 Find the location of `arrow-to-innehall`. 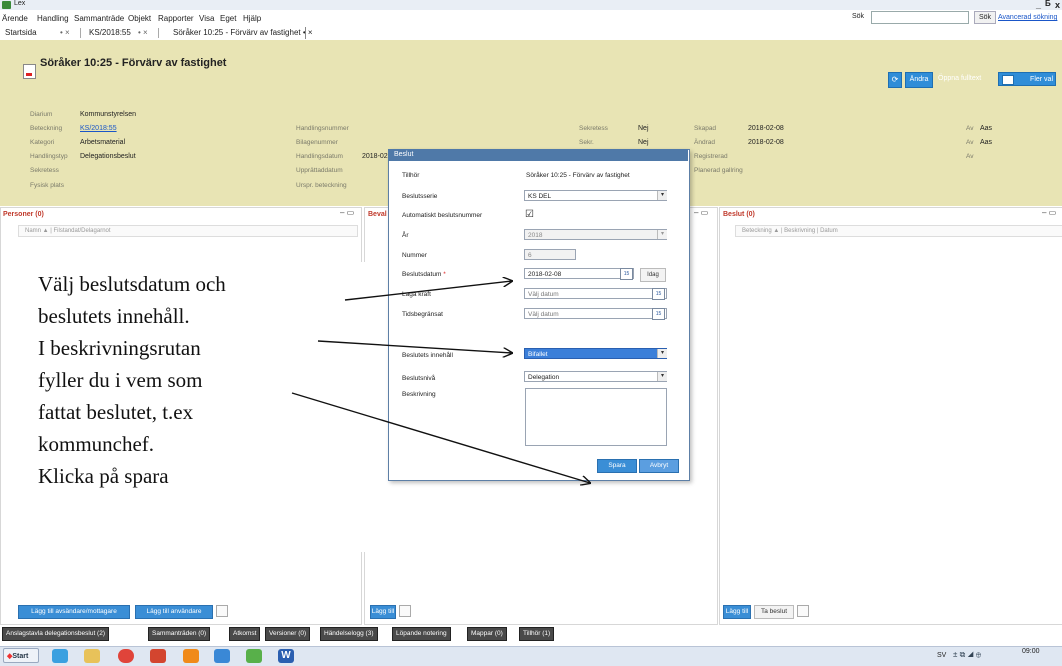

arrow-to-innehall is located at coordinates (414, 346).